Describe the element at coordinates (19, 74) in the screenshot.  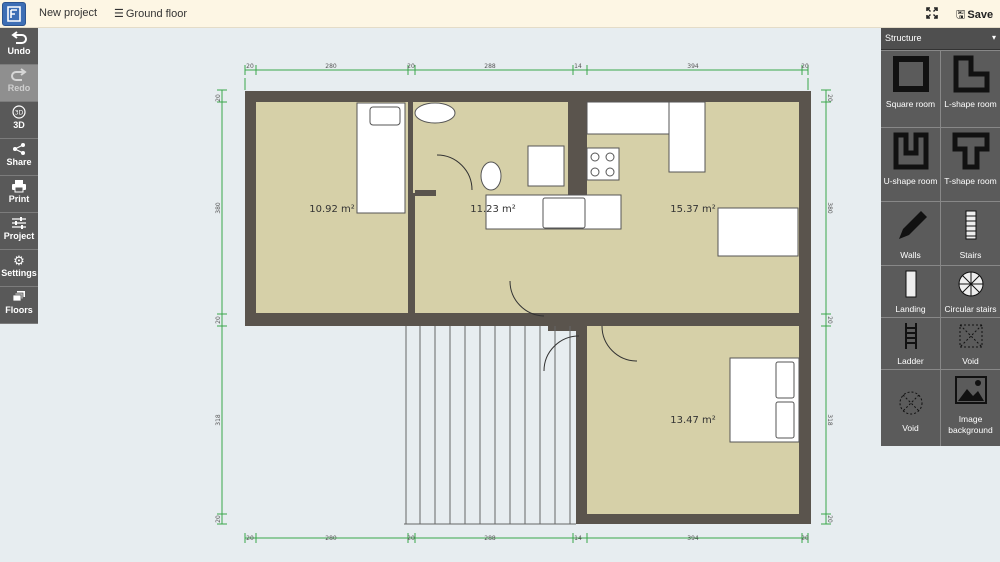
I see `redo-icon` at that location.